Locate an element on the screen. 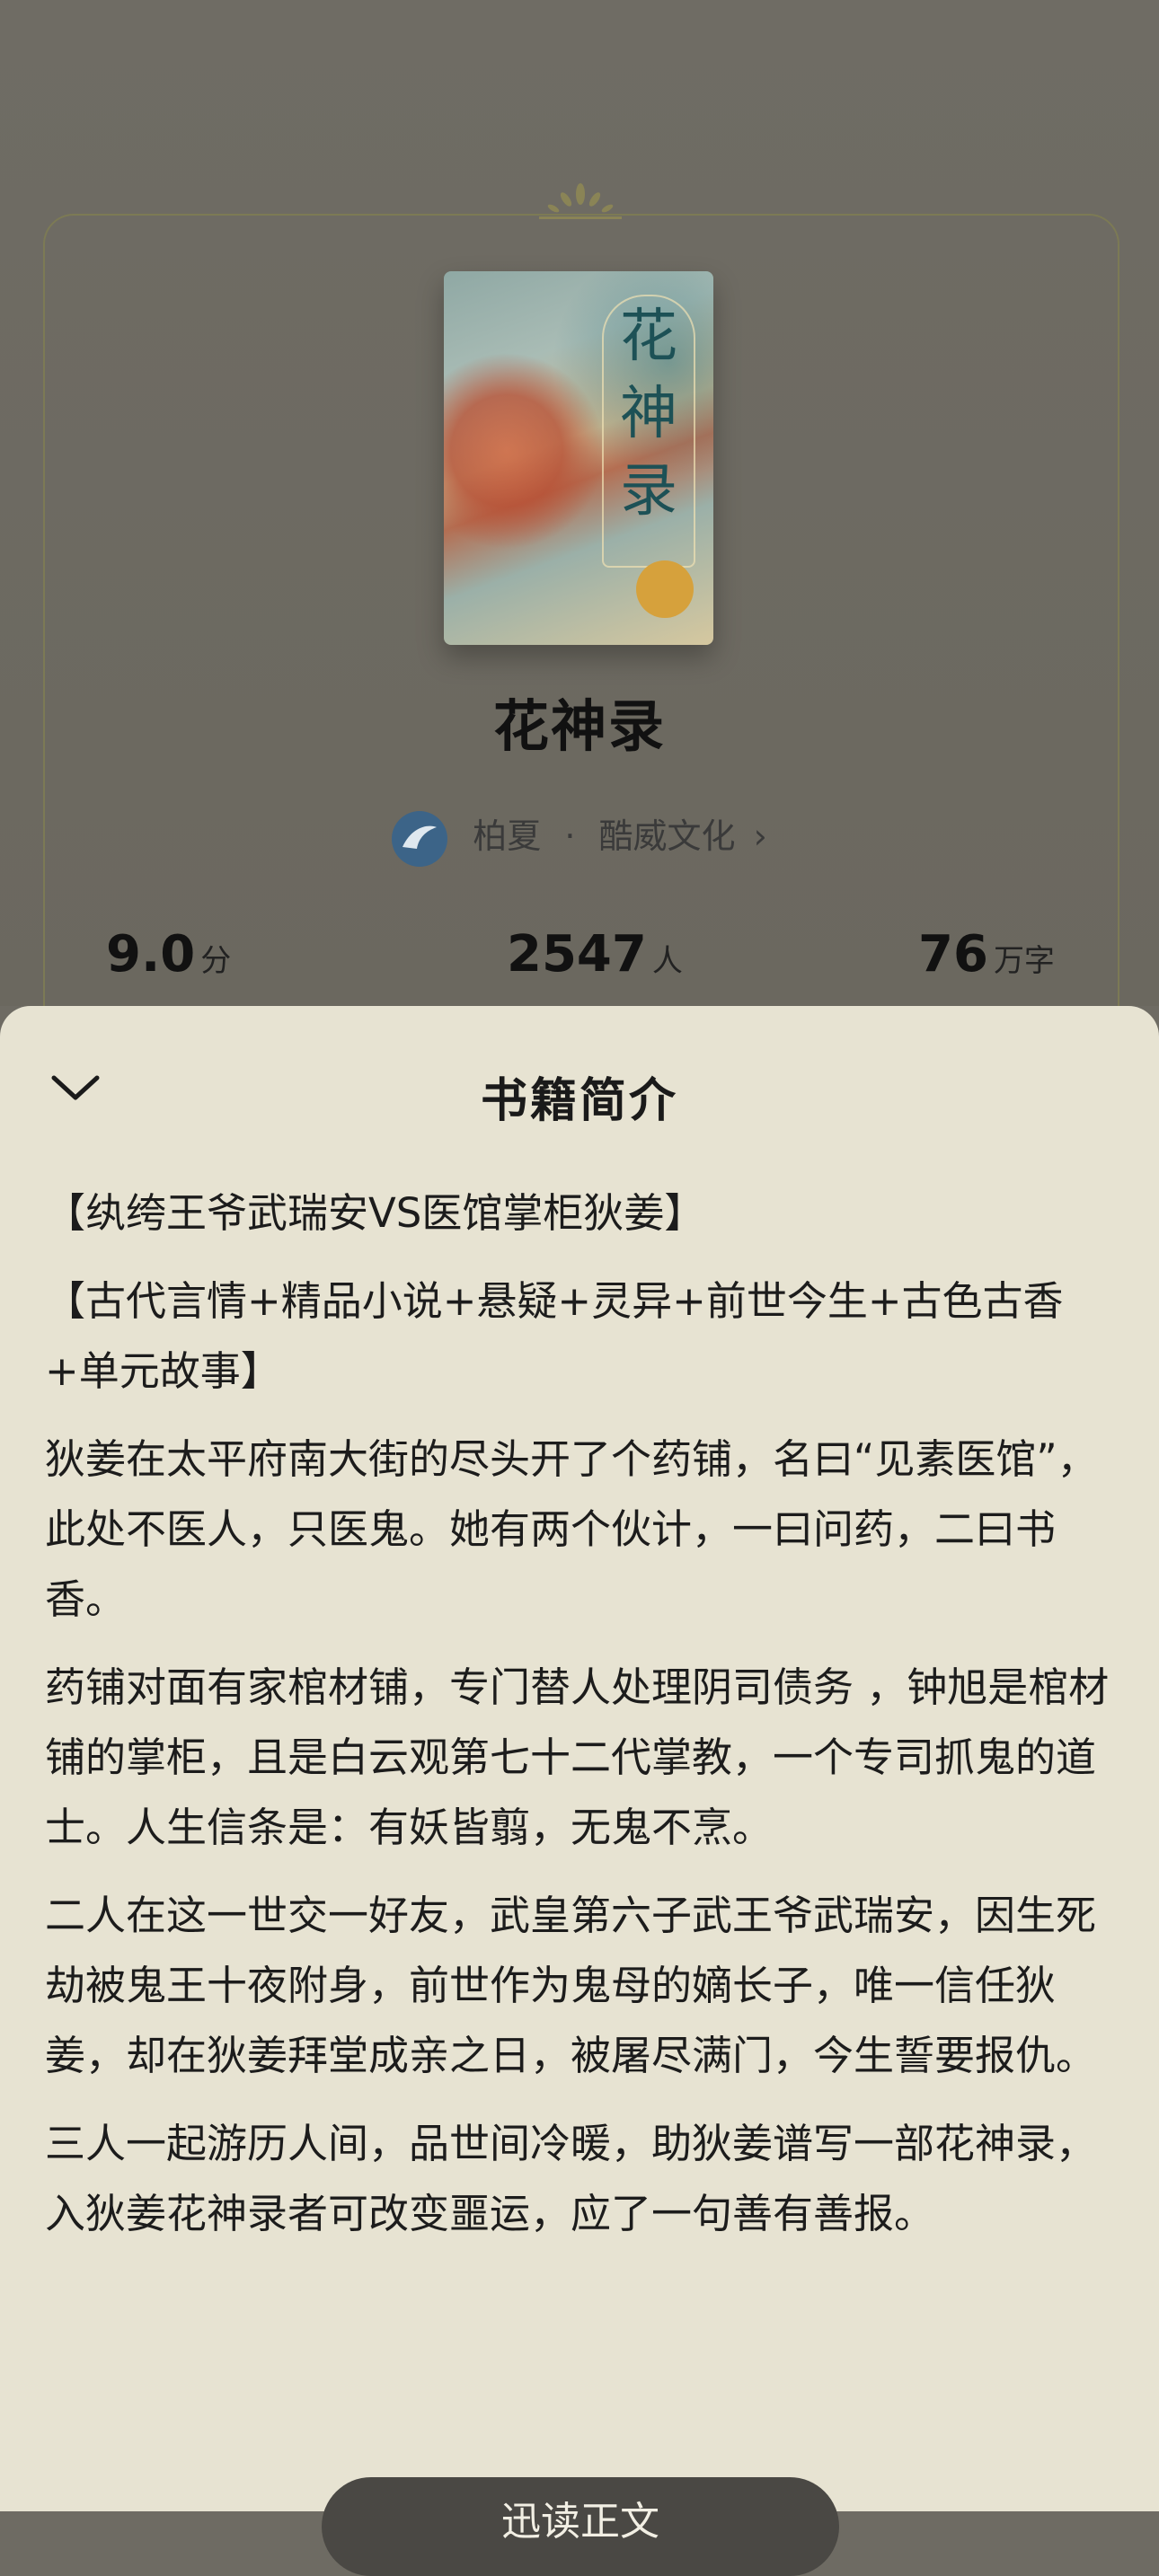 The width and height of the screenshot is (1159, 2576). publisher-name: 酷威文化 is located at coordinates (667, 836).